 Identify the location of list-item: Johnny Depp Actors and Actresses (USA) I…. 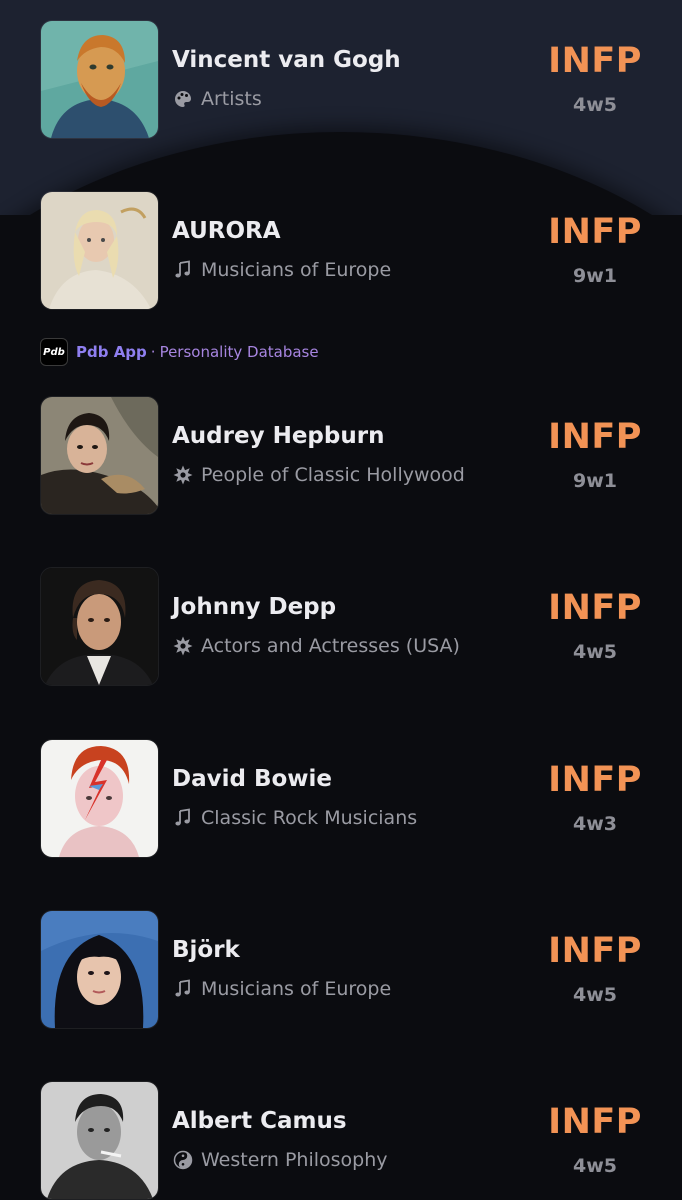
(341, 626).